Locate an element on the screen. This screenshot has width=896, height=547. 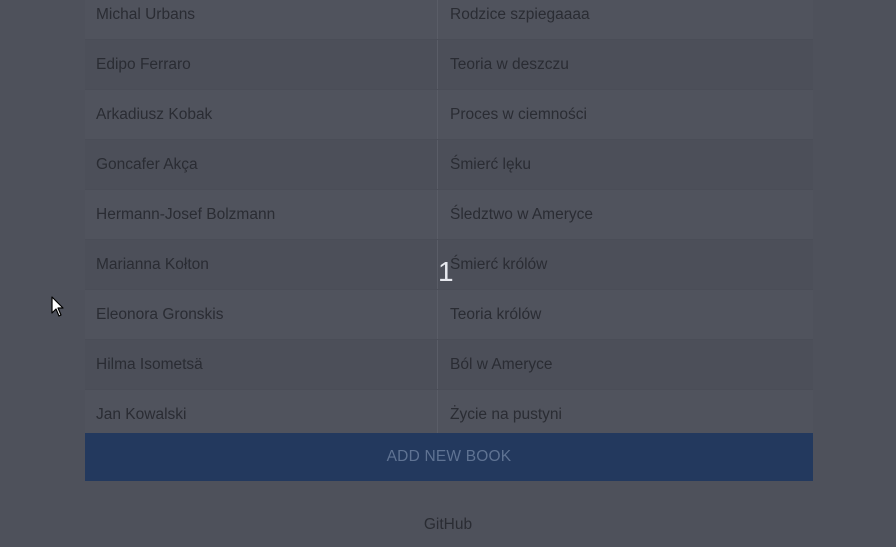
github-link: GitHub is located at coordinates (448, 525).